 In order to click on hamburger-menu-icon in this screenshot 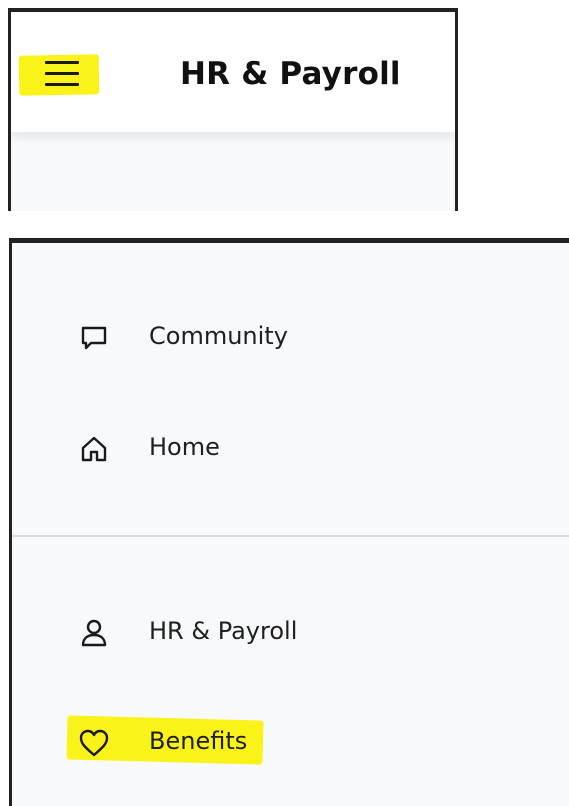, I will do `click(62, 74)`.